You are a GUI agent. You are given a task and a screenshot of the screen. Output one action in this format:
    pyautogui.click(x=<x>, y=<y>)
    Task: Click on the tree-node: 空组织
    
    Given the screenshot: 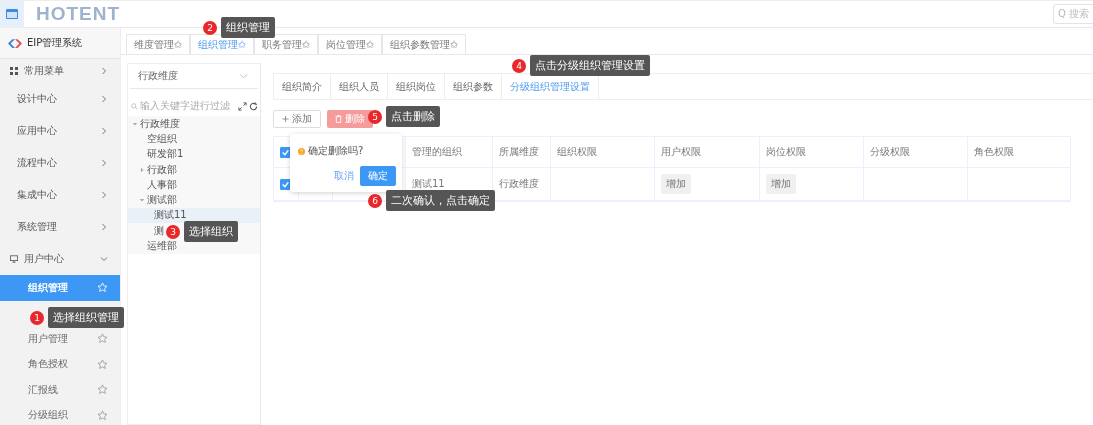 What is the action you would take?
    pyautogui.click(x=194, y=139)
    